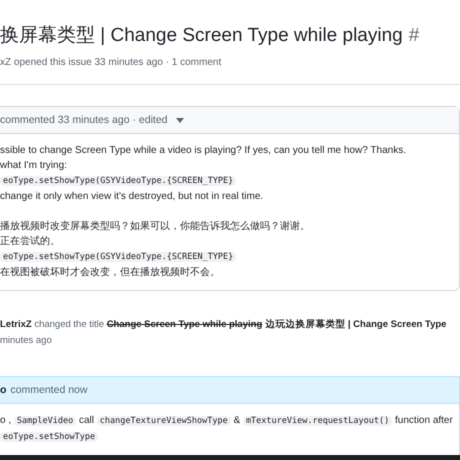  I want to click on issue-meta: xZ opened this issue 33 minutes ago · 1 comment, so click(111, 62).